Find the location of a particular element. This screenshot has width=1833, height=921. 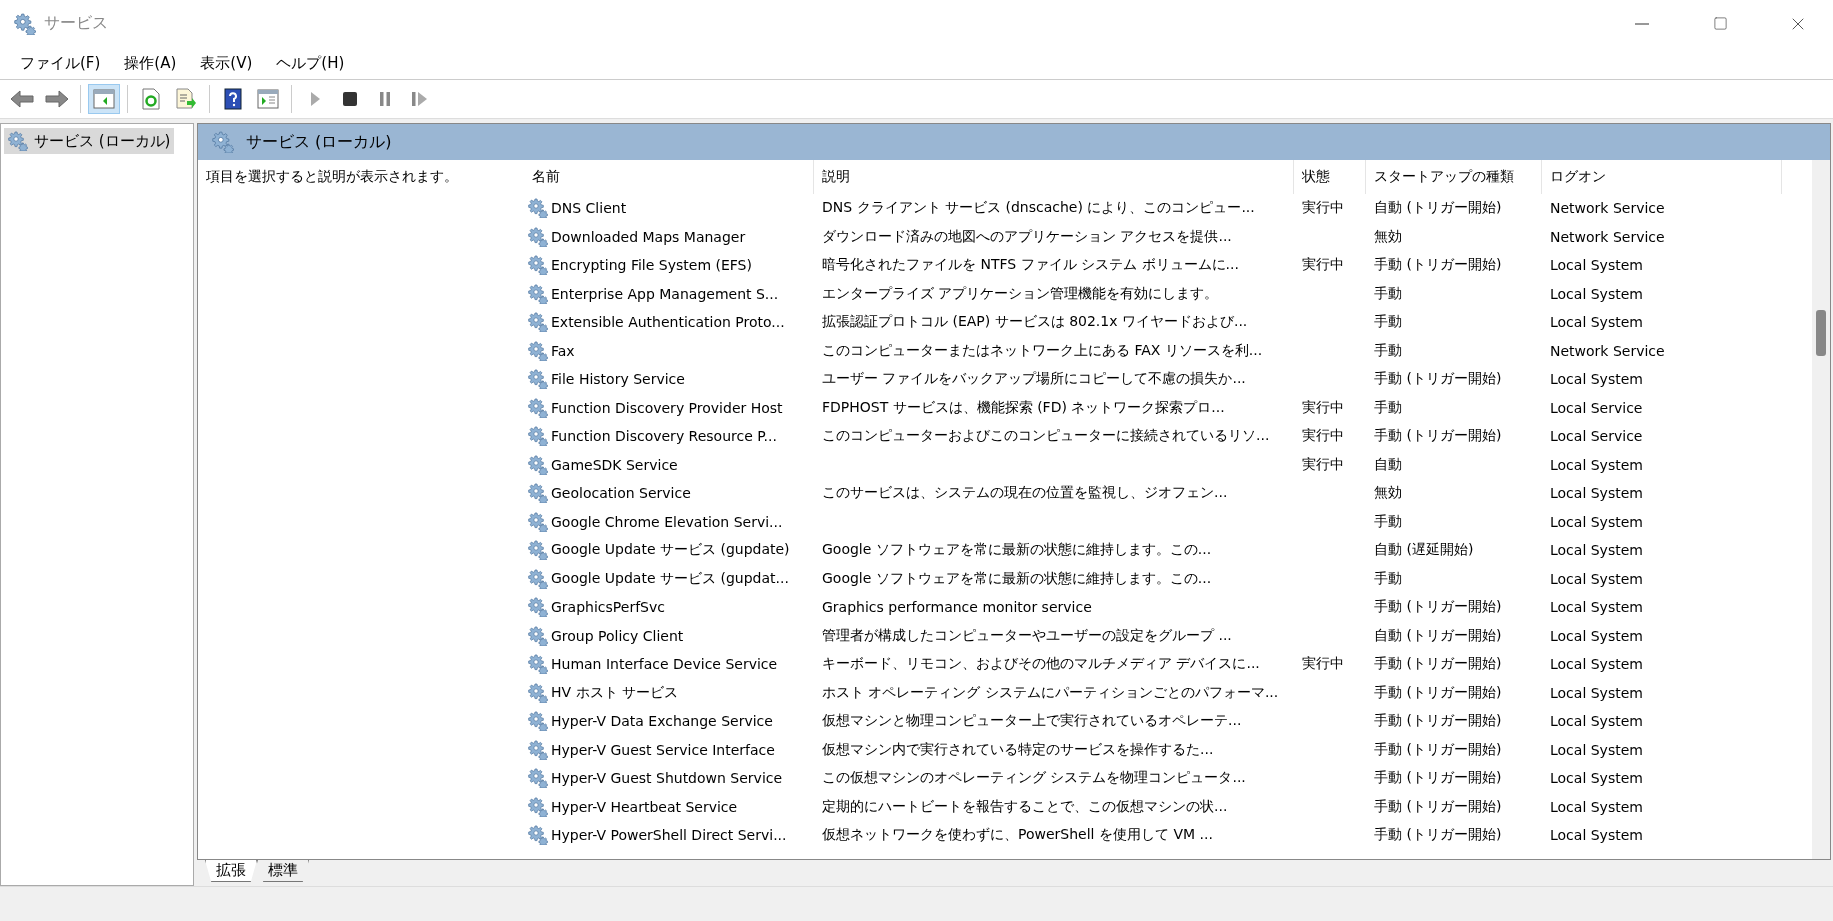

service-name: GraphicsPerfSvc is located at coordinates (608, 607).